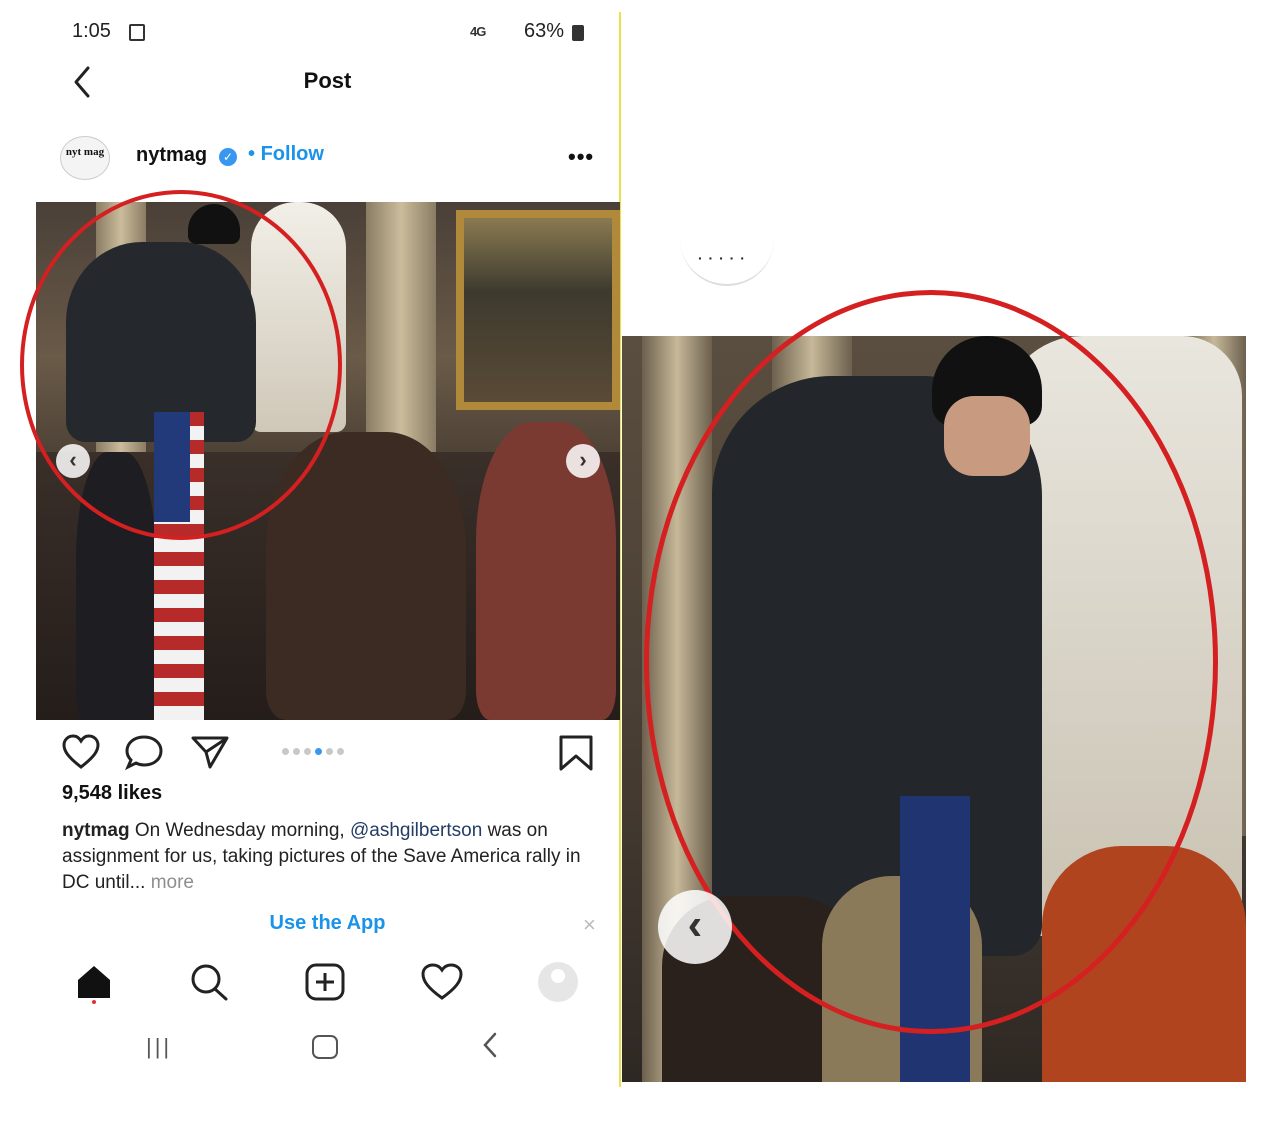  Describe the element at coordinates (73, 461) in the screenshot. I see `carousel-prev-button: ‹` at that location.